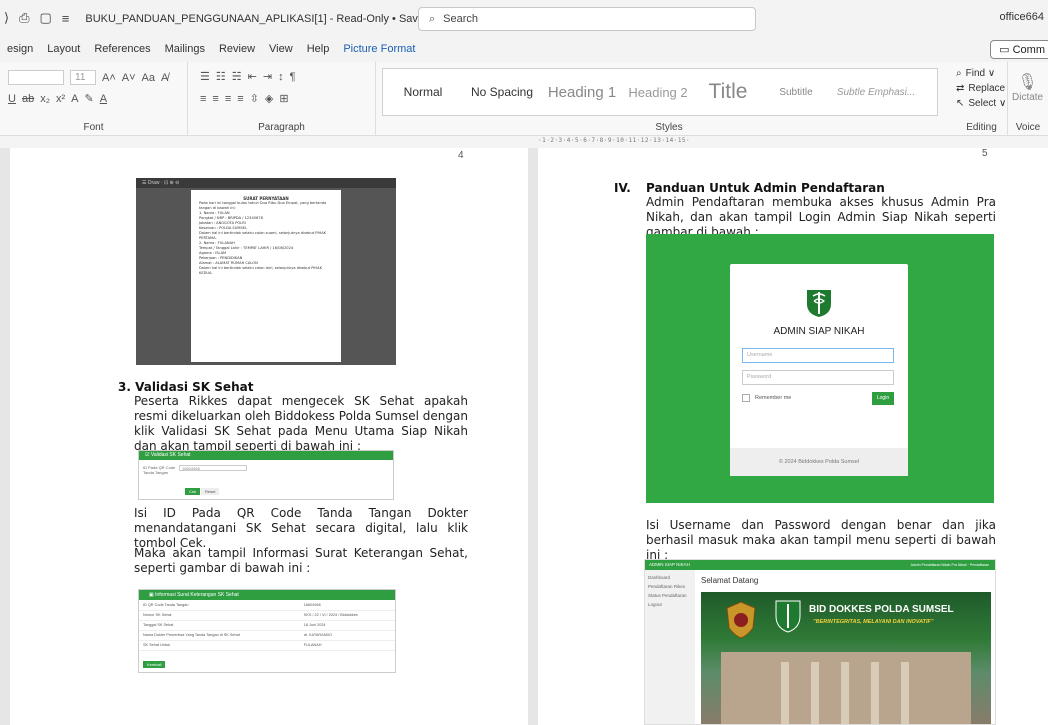 This screenshot has width=1048, height=725. Describe the element at coordinates (148, 78) in the screenshot. I see `change-case-icon: Aa` at that location.